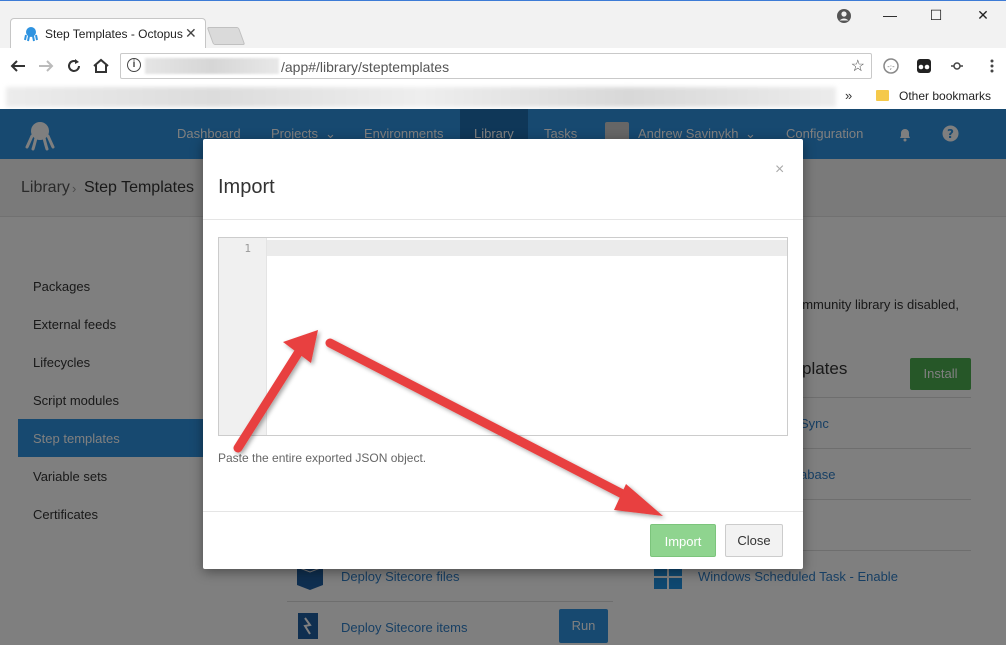 The width and height of the screenshot is (1006, 645). What do you see at coordinates (779, 170) in the screenshot?
I see `close-icon: ×` at bounding box center [779, 170].